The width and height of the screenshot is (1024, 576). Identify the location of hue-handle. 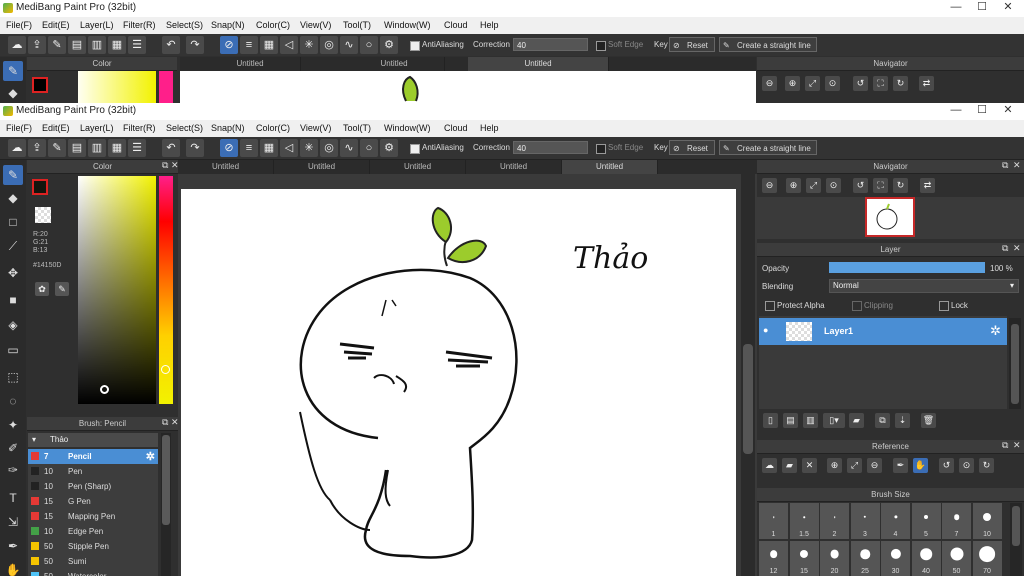
(165, 369).